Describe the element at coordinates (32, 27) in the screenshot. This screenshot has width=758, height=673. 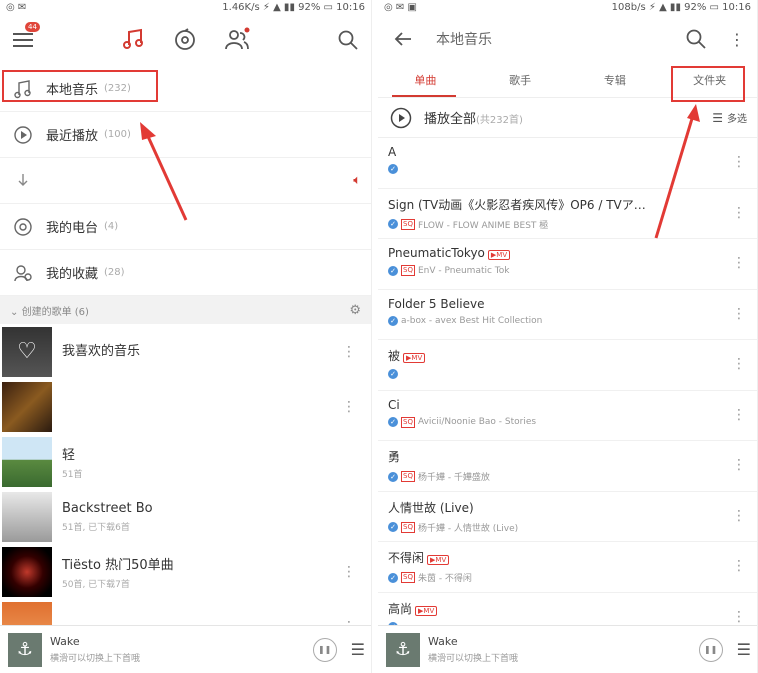
I see `notification-badge: 44` at that location.